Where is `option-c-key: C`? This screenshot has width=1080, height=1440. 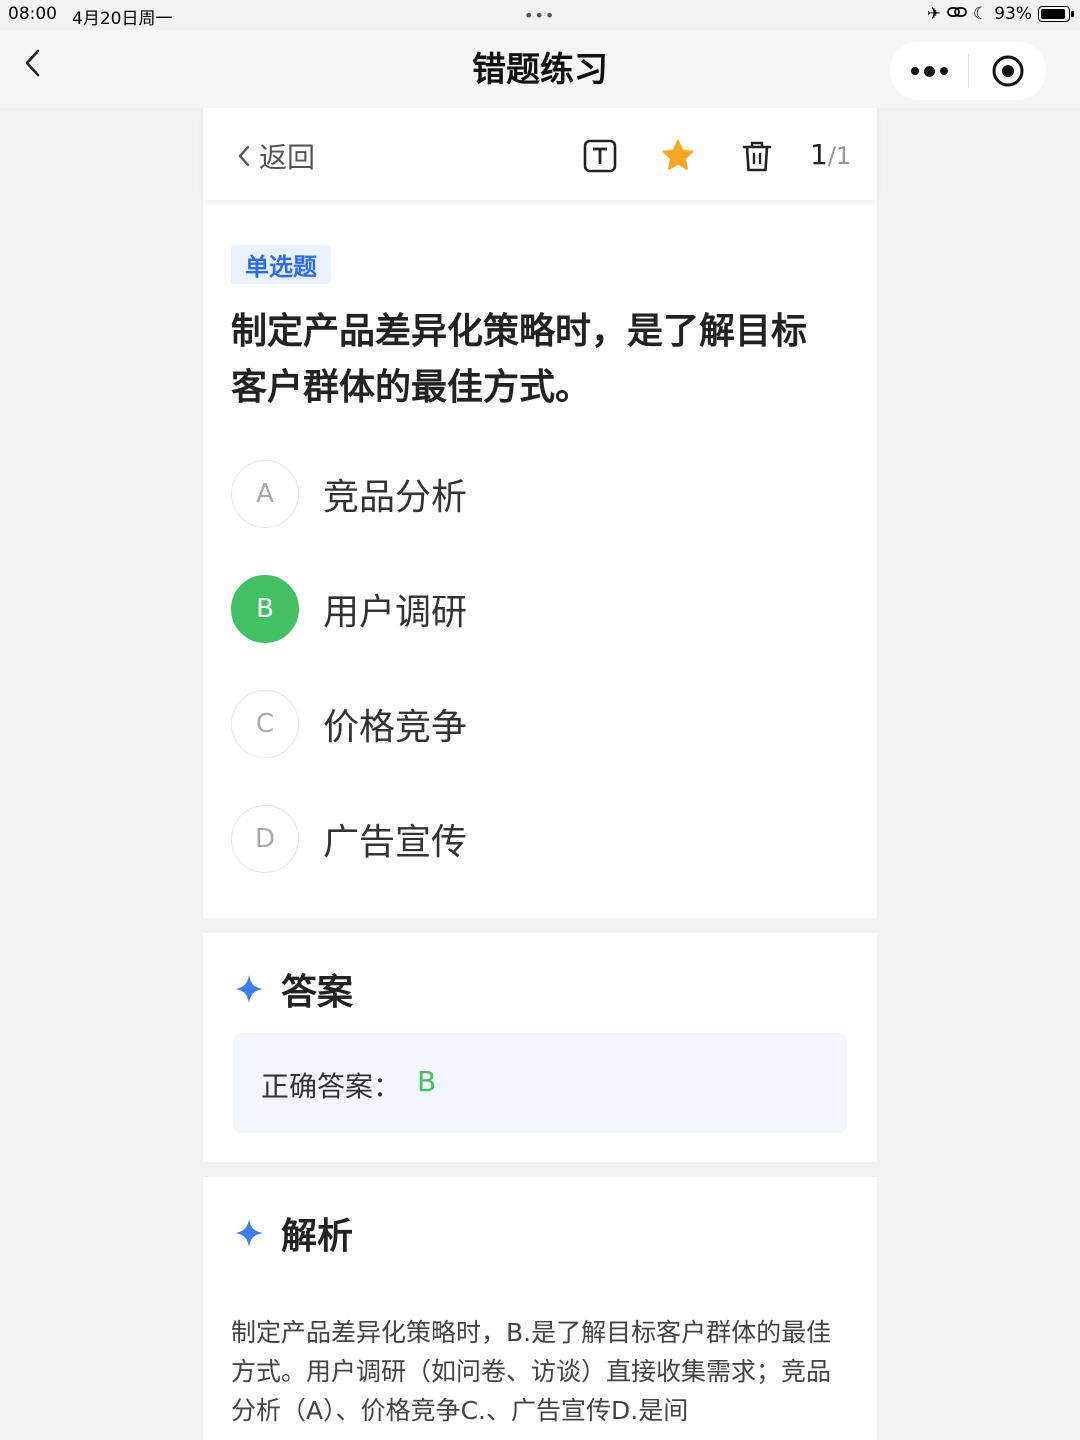 option-c-key: C is located at coordinates (265, 724).